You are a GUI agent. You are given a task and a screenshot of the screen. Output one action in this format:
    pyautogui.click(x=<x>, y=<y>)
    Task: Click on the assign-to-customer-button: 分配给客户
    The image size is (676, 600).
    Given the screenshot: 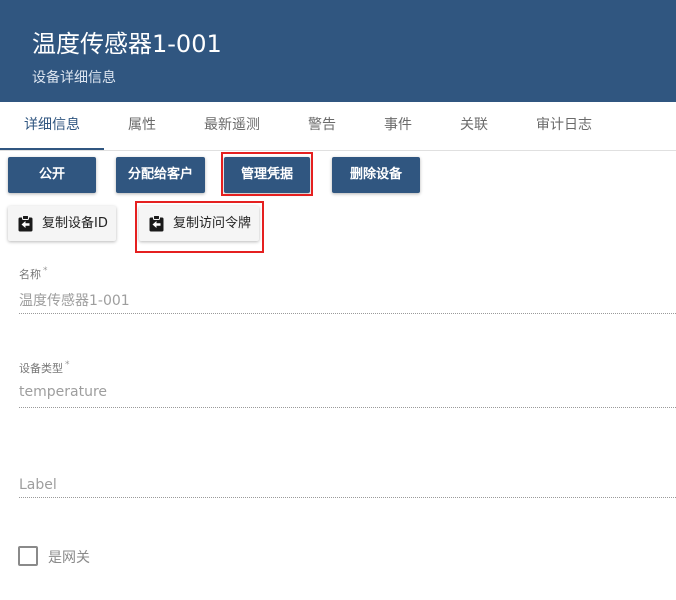 What is the action you would take?
    pyautogui.click(x=160, y=175)
    